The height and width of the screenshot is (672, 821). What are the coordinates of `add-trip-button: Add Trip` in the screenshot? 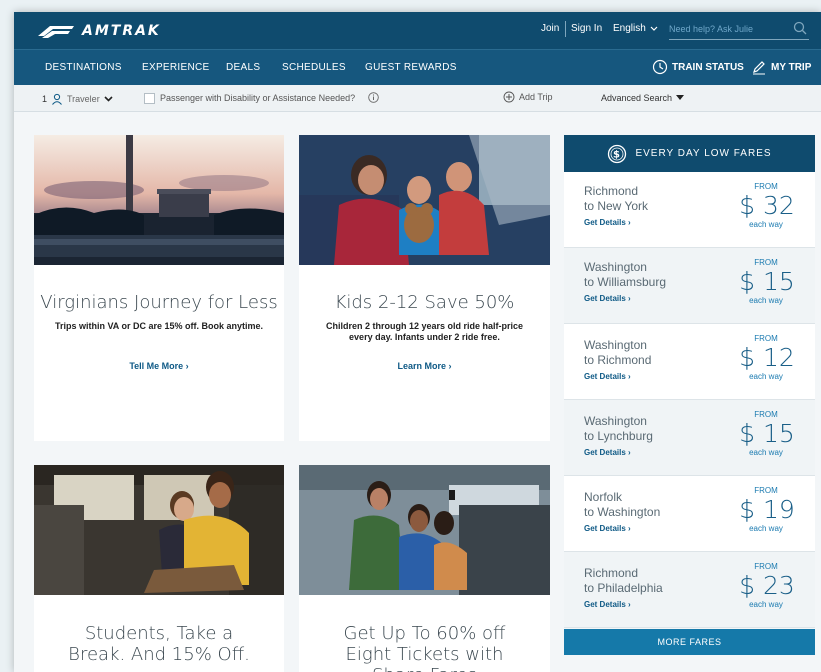 It's located at (528, 97).